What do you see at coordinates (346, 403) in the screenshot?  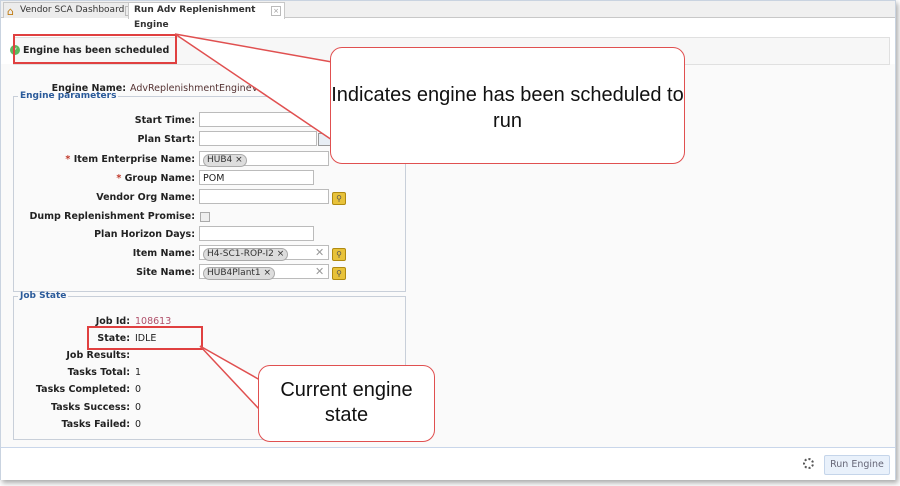 I see `callout-state: Current engine state` at bounding box center [346, 403].